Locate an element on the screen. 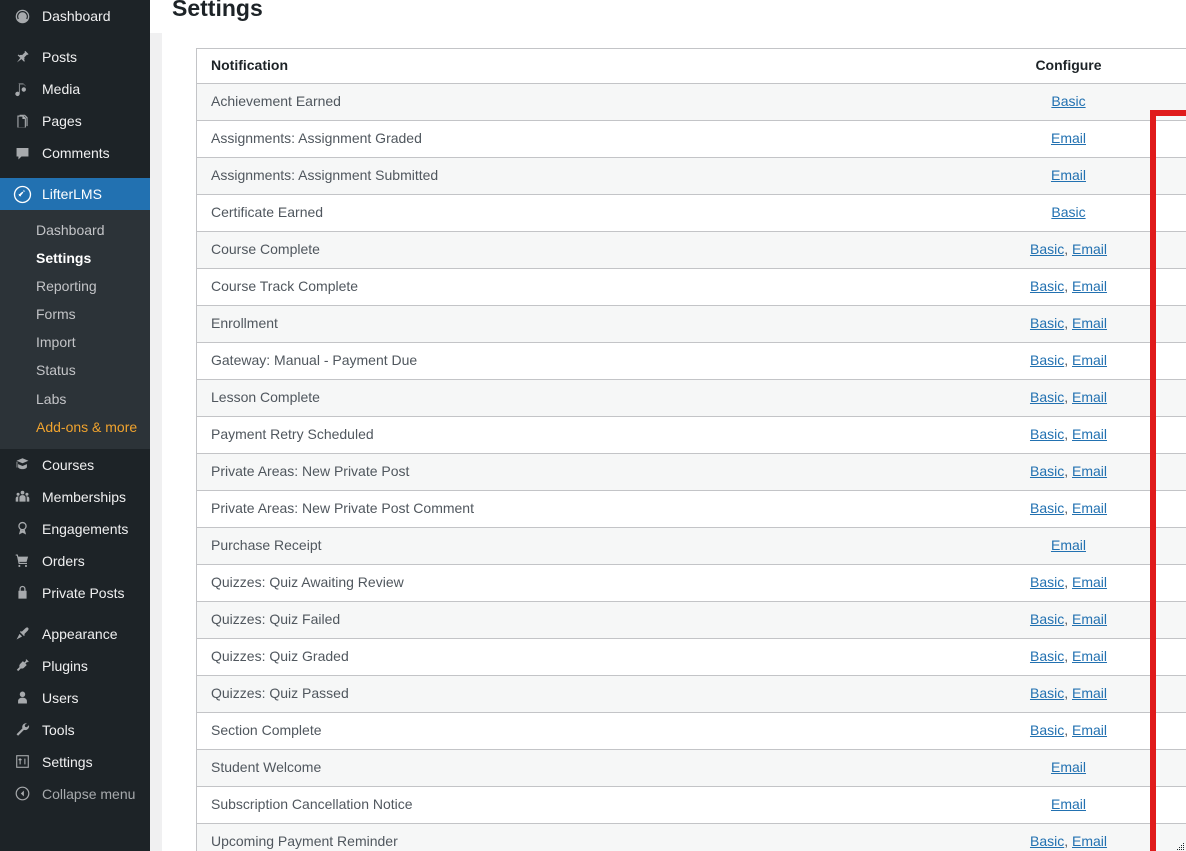 Image resolution: width=1186 pixels, height=851 pixels. resize-handle is located at coordinates (1179, 844).